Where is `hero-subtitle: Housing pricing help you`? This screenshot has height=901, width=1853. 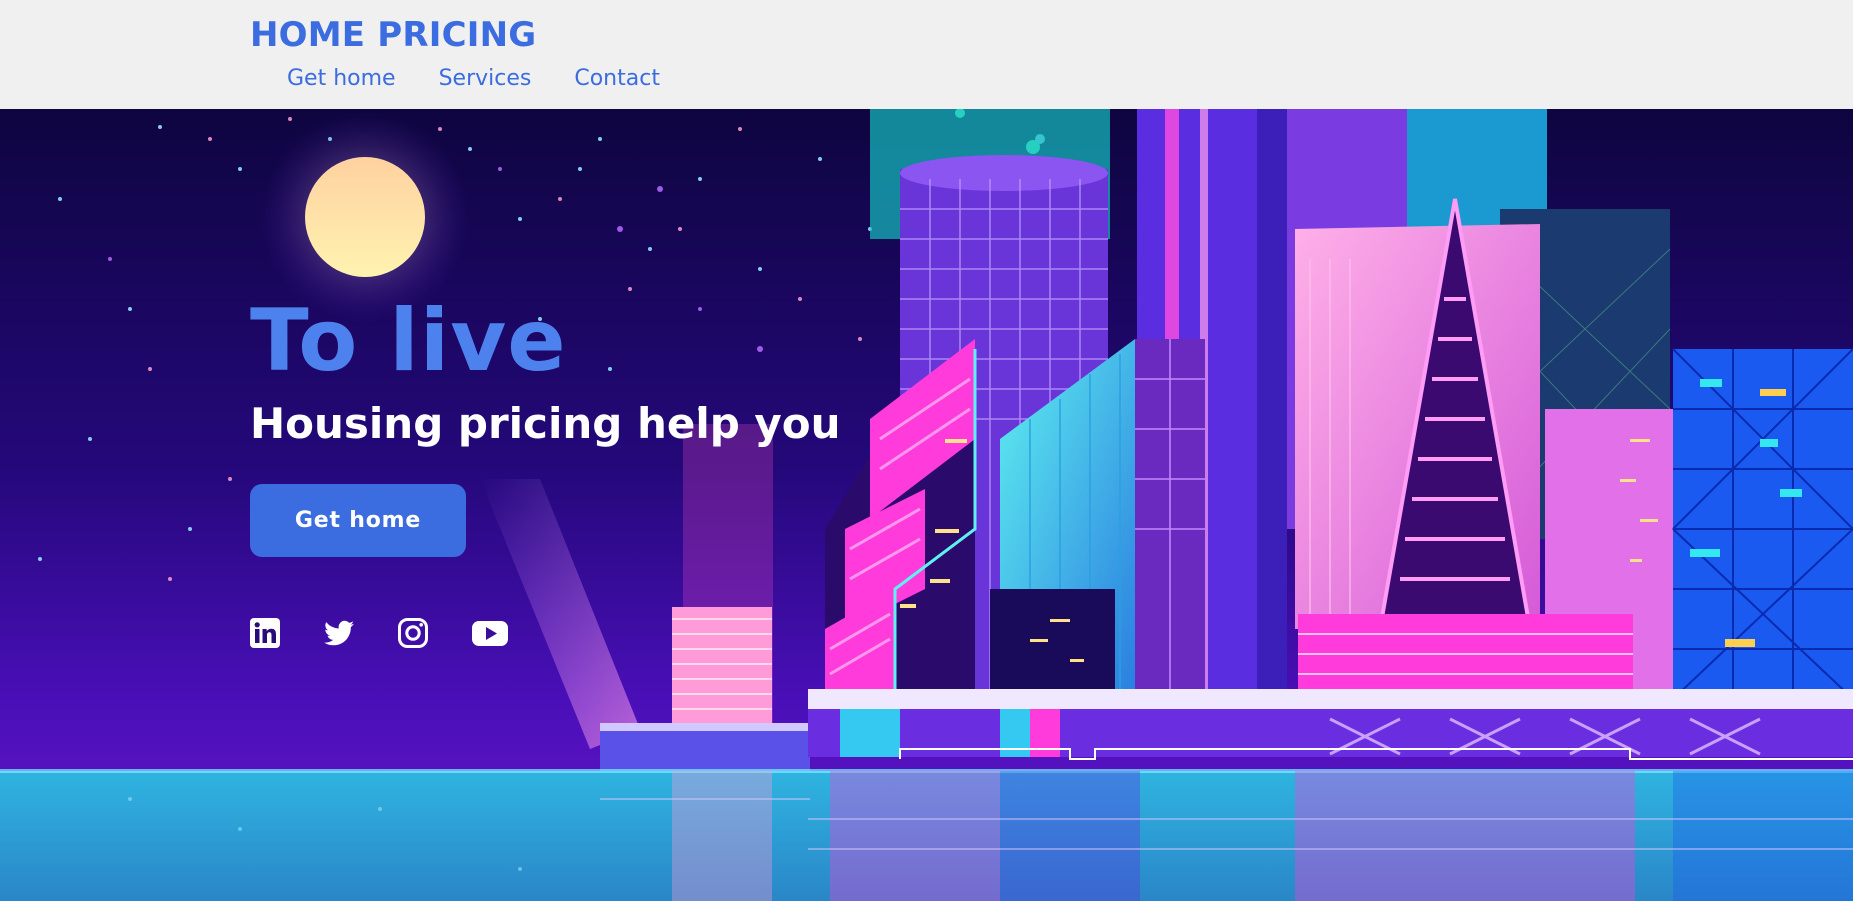
hero-subtitle: Housing pricing help you is located at coordinates (545, 423).